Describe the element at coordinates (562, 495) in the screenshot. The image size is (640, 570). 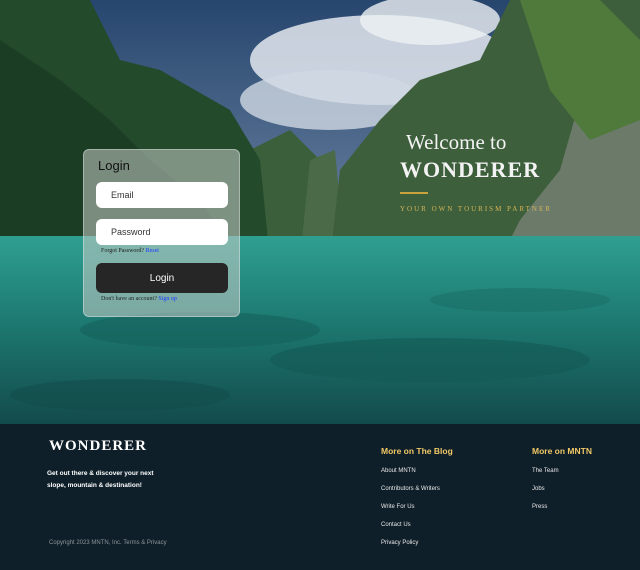
I see `footer-link-jobs: Jobs` at that location.